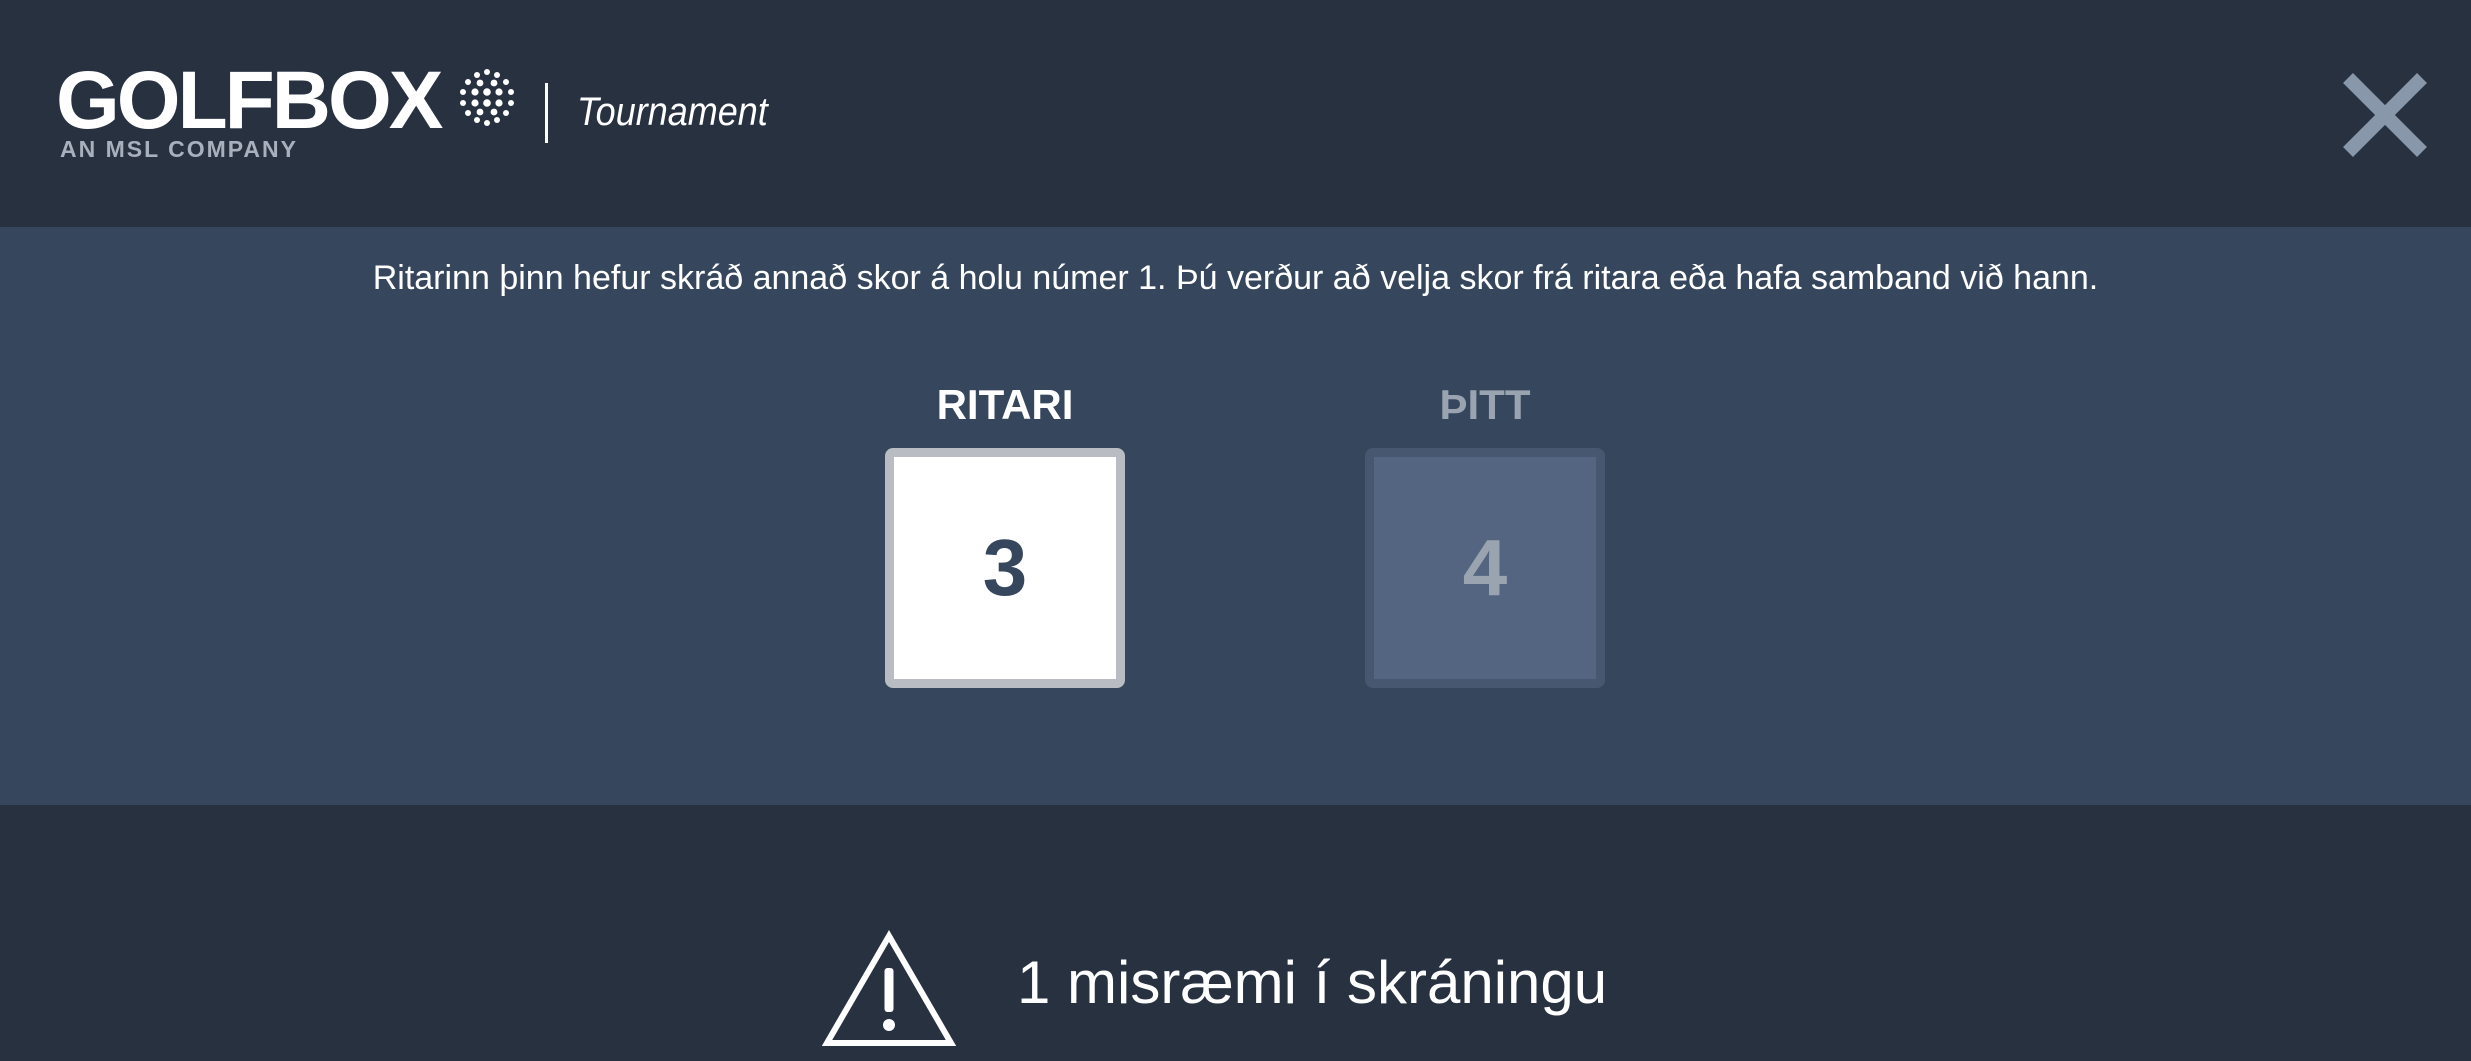  I want to click on marker-score-label: RITARI, so click(1005, 404).